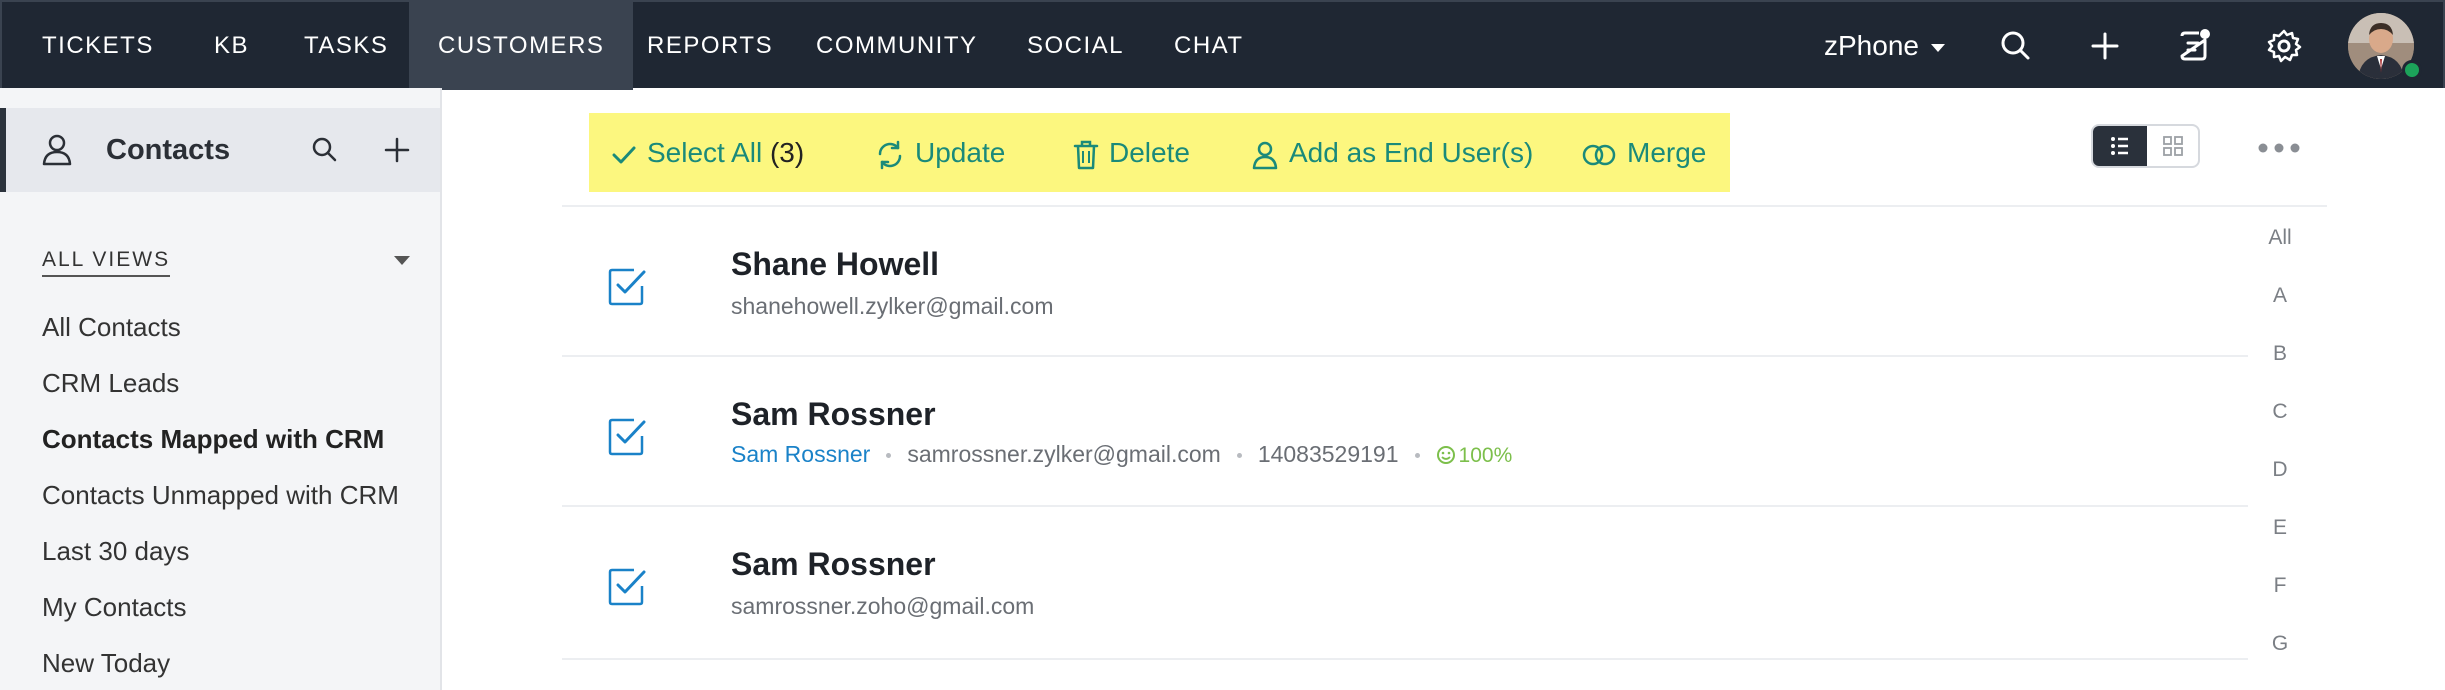 The height and width of the screenshot is (690, 2445). I want to click on view-contacts-mapped-crm: Contacts Mapped with CRM, so click(213, 439).